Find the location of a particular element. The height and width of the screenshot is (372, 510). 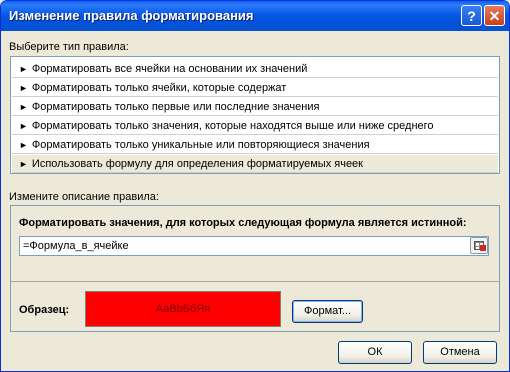

range-select-button is located at coordinates (479, 245).